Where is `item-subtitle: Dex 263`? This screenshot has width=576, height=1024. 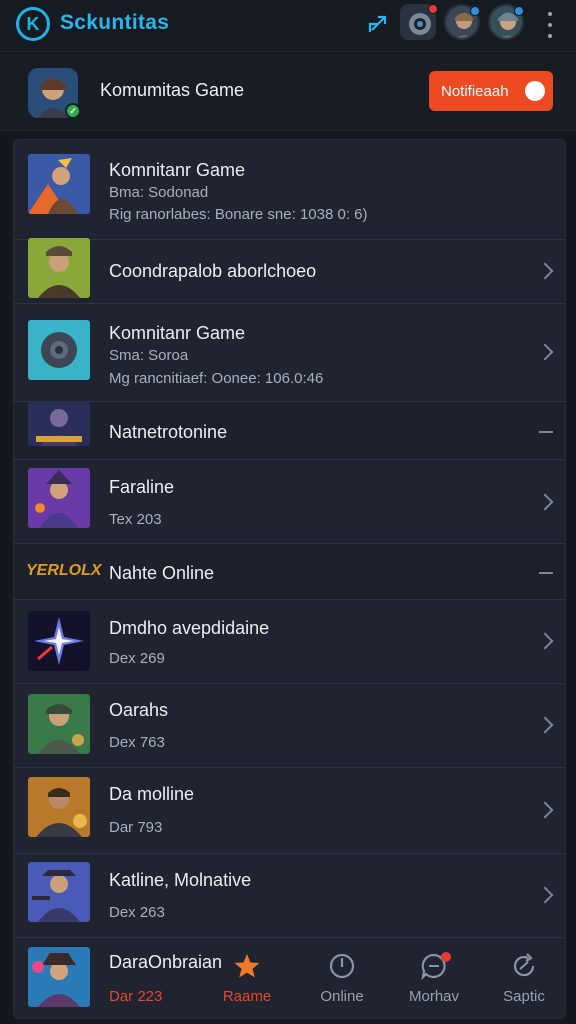 item-subtitle: Dex 263 is located at coordinates (137, 912).